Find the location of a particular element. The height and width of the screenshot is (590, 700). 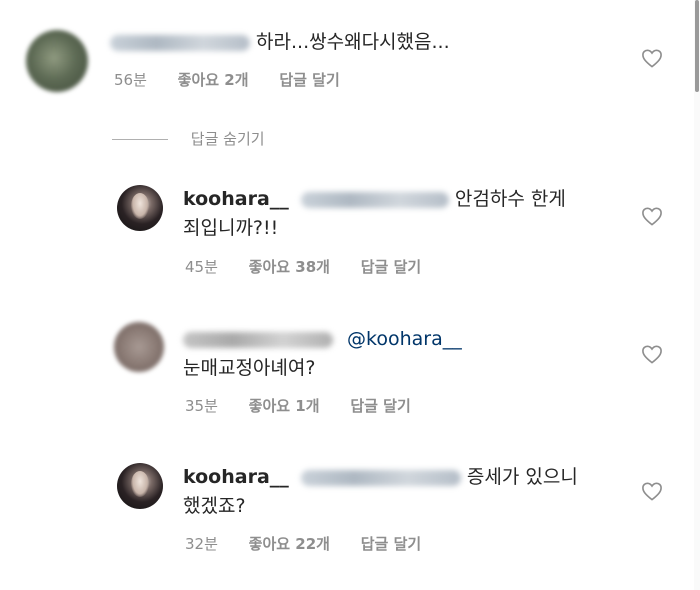

reply-text: koohara__ 안검하수 한게 is located at coordinates (374, 199).